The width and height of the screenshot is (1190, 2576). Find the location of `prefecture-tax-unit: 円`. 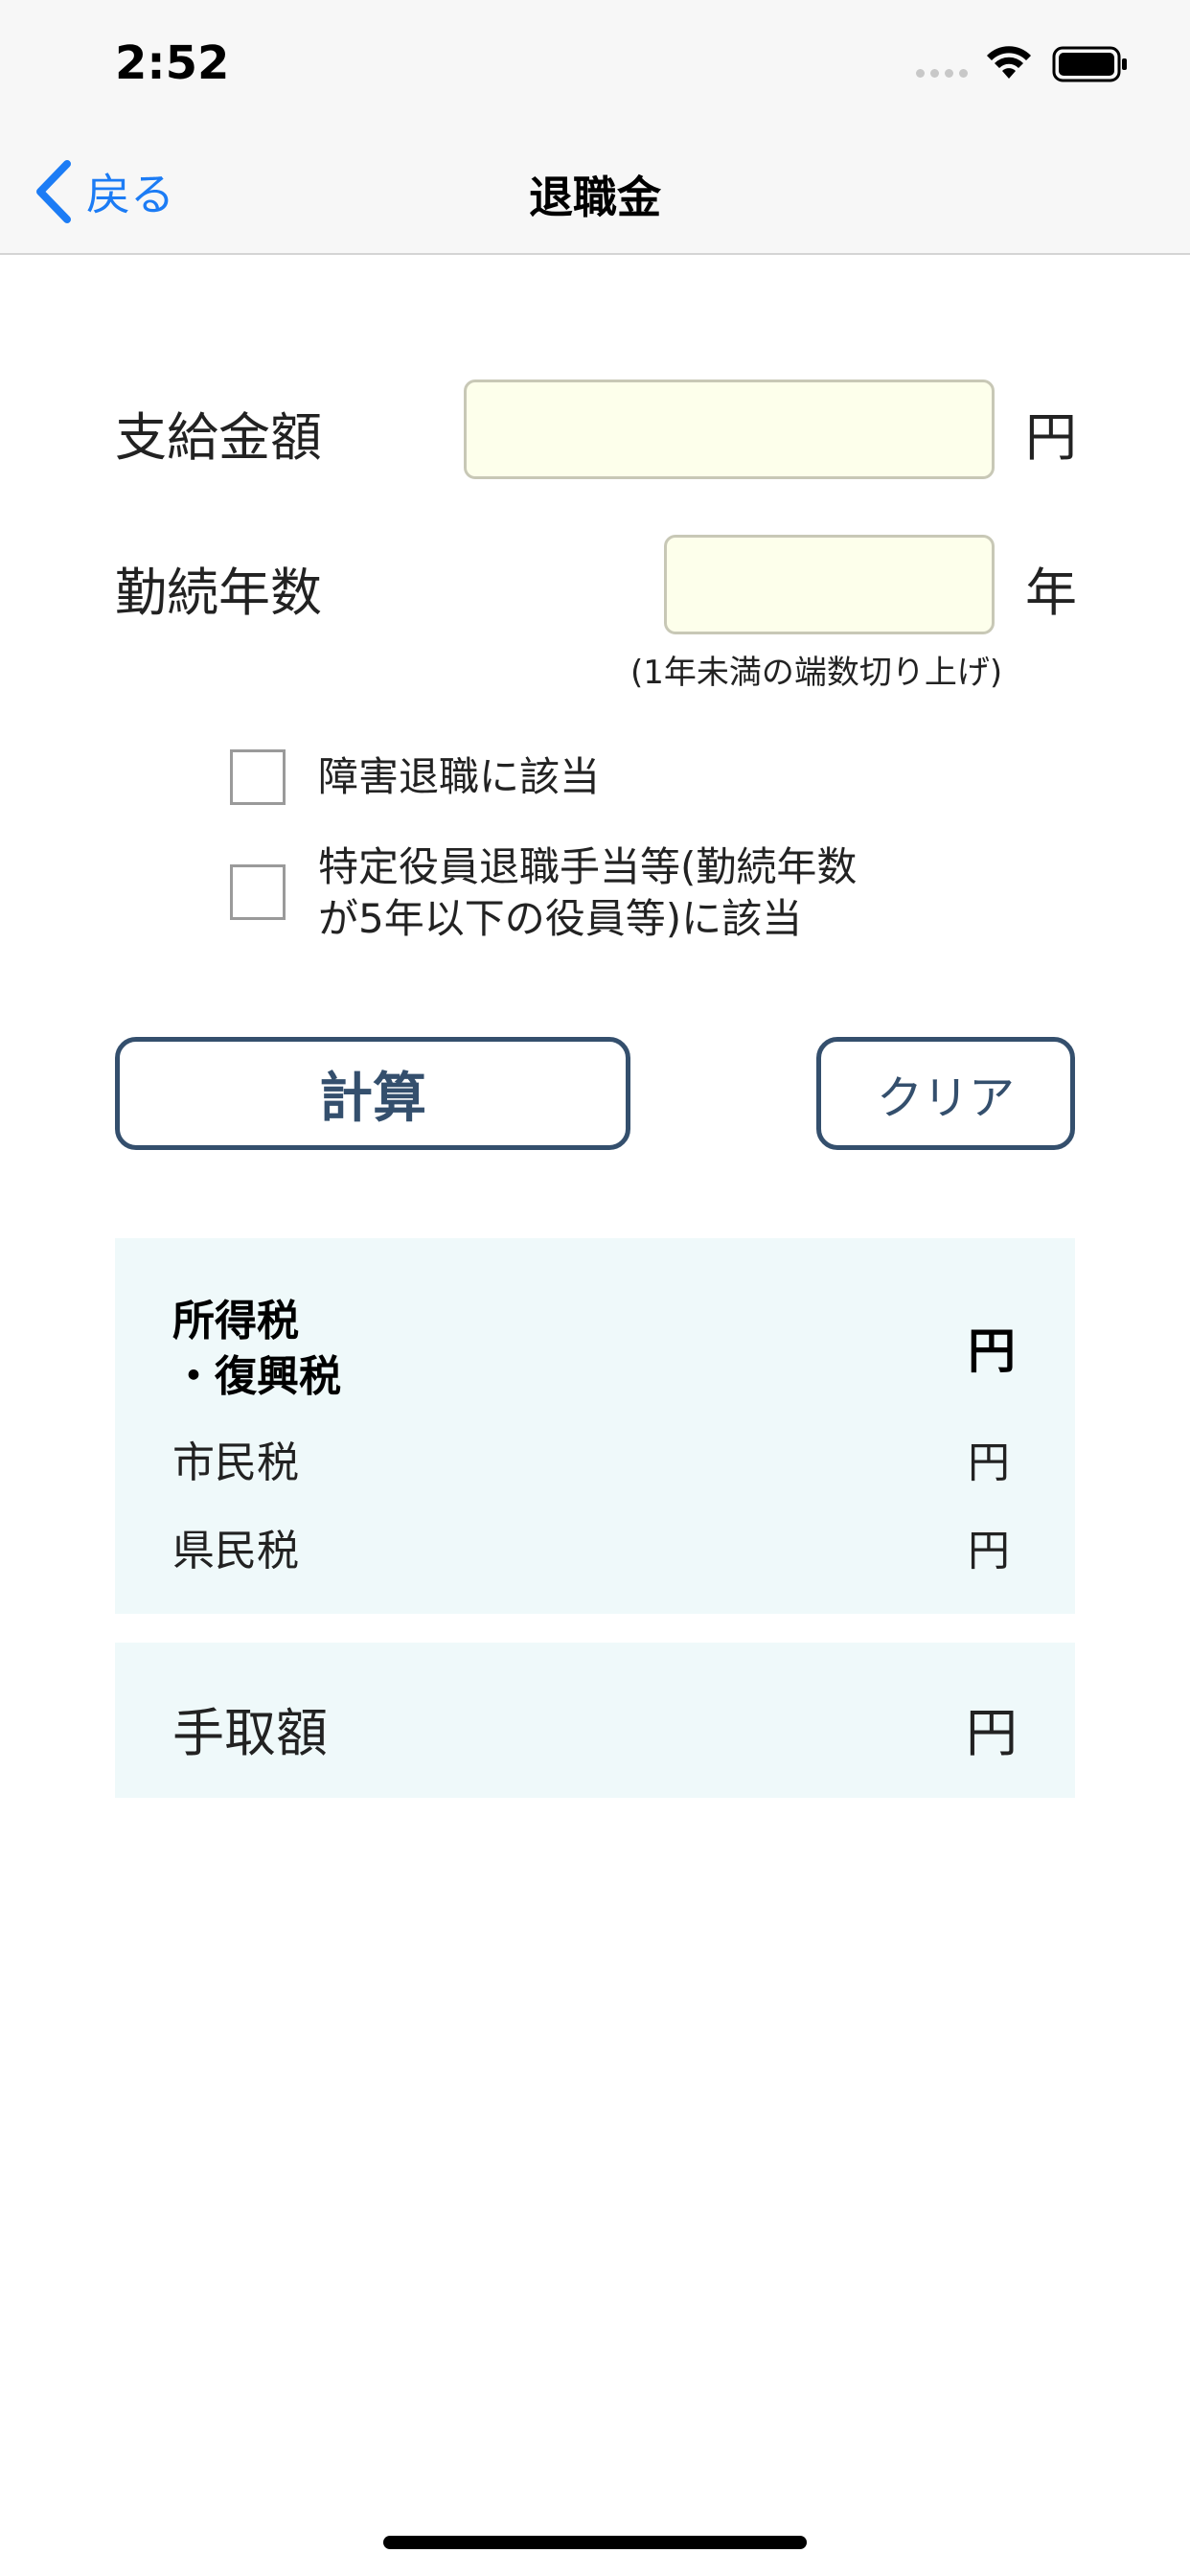

prefecture-tax-unit: 円 is located at coordinates (989, 1552).